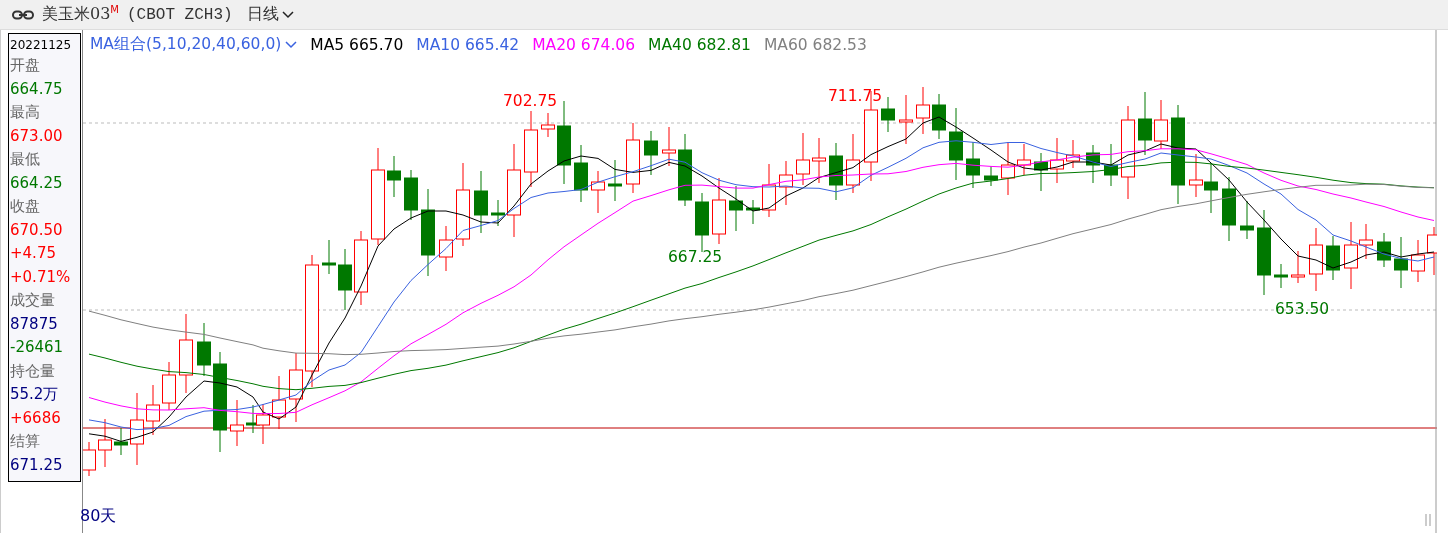  I want to click on quote-text: +0.71%, so click(41, 277).